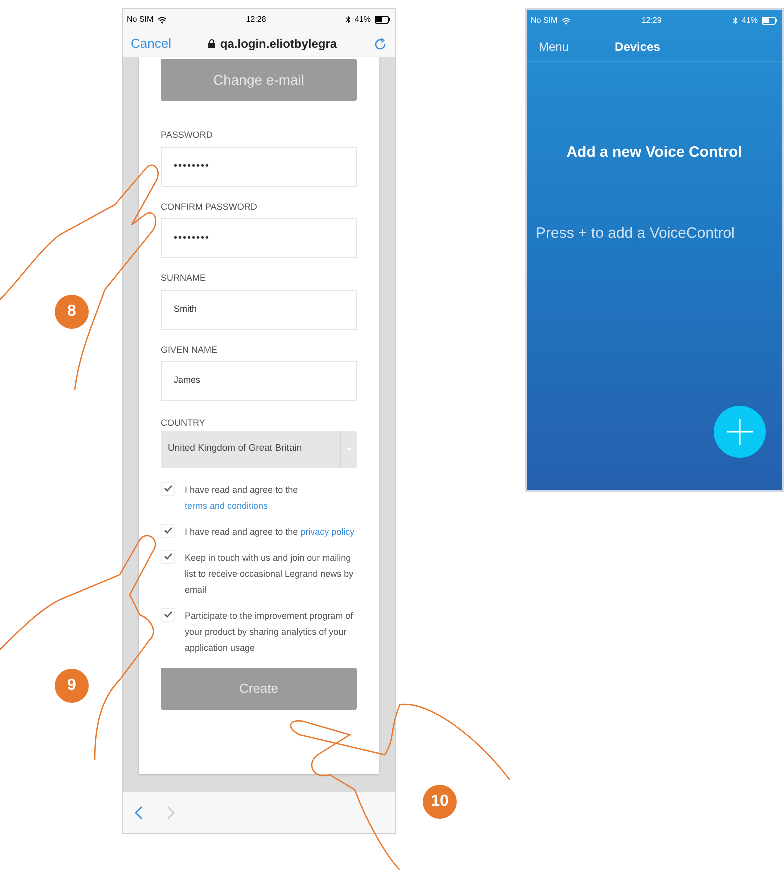 The height and width of the screenshot is (870, 784). What do you see at coordinates (226, 505) in the screenshot?
I see `agreement-link: terms and conditions` at bounding box center [226, 505].